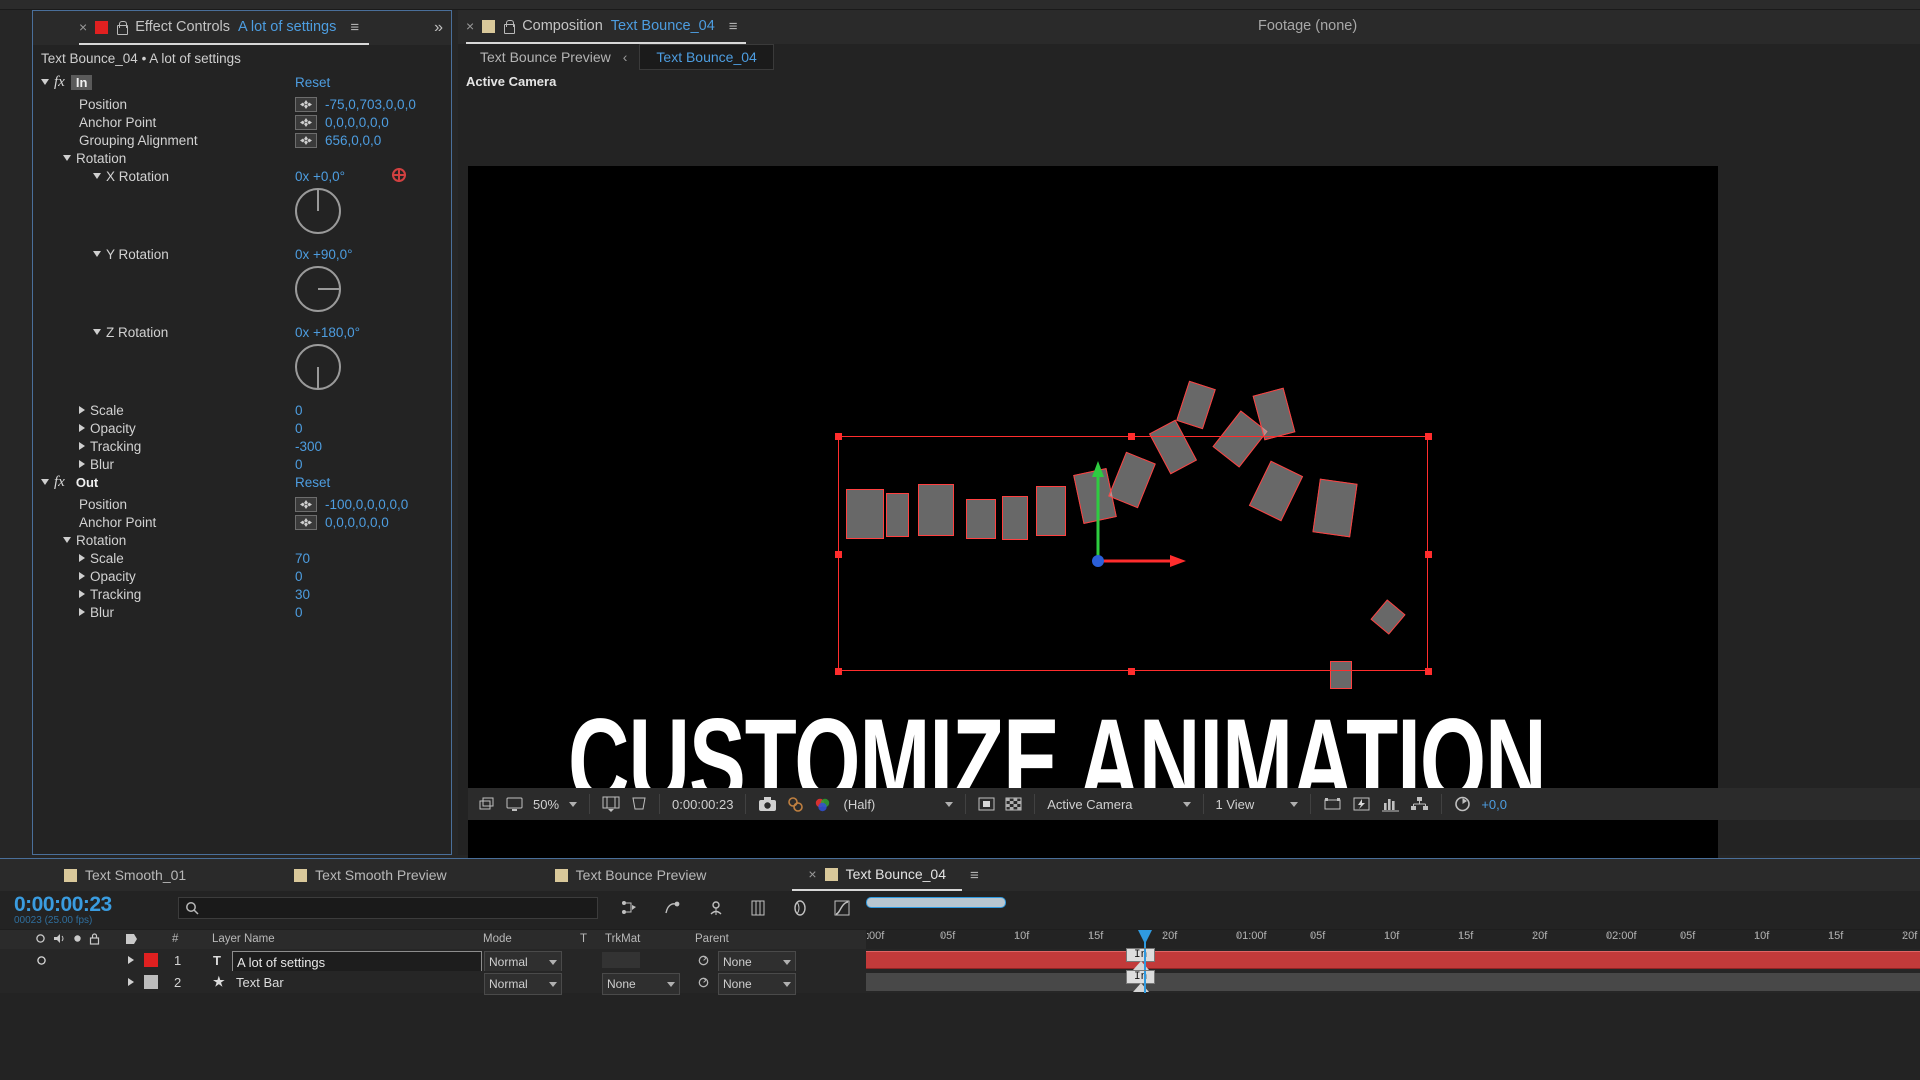  I want to click on always-preview-icon, so click(514, 804).